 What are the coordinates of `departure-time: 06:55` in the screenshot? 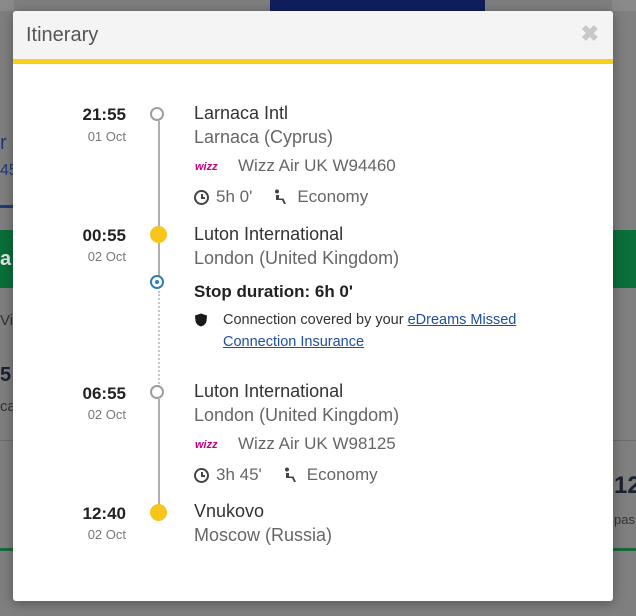 It's located at (104, 393).